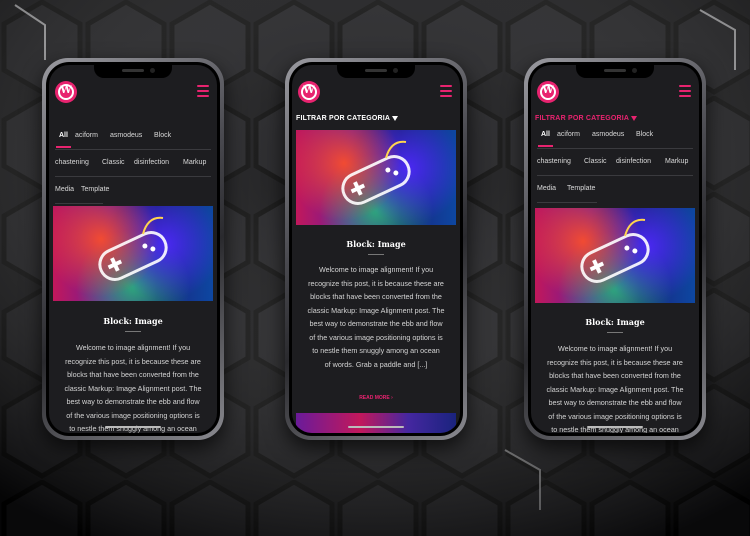  What do you see at coordinates (376, 423) in the screenshot?
I see `next-post-image` at bounding box center [376, 423].